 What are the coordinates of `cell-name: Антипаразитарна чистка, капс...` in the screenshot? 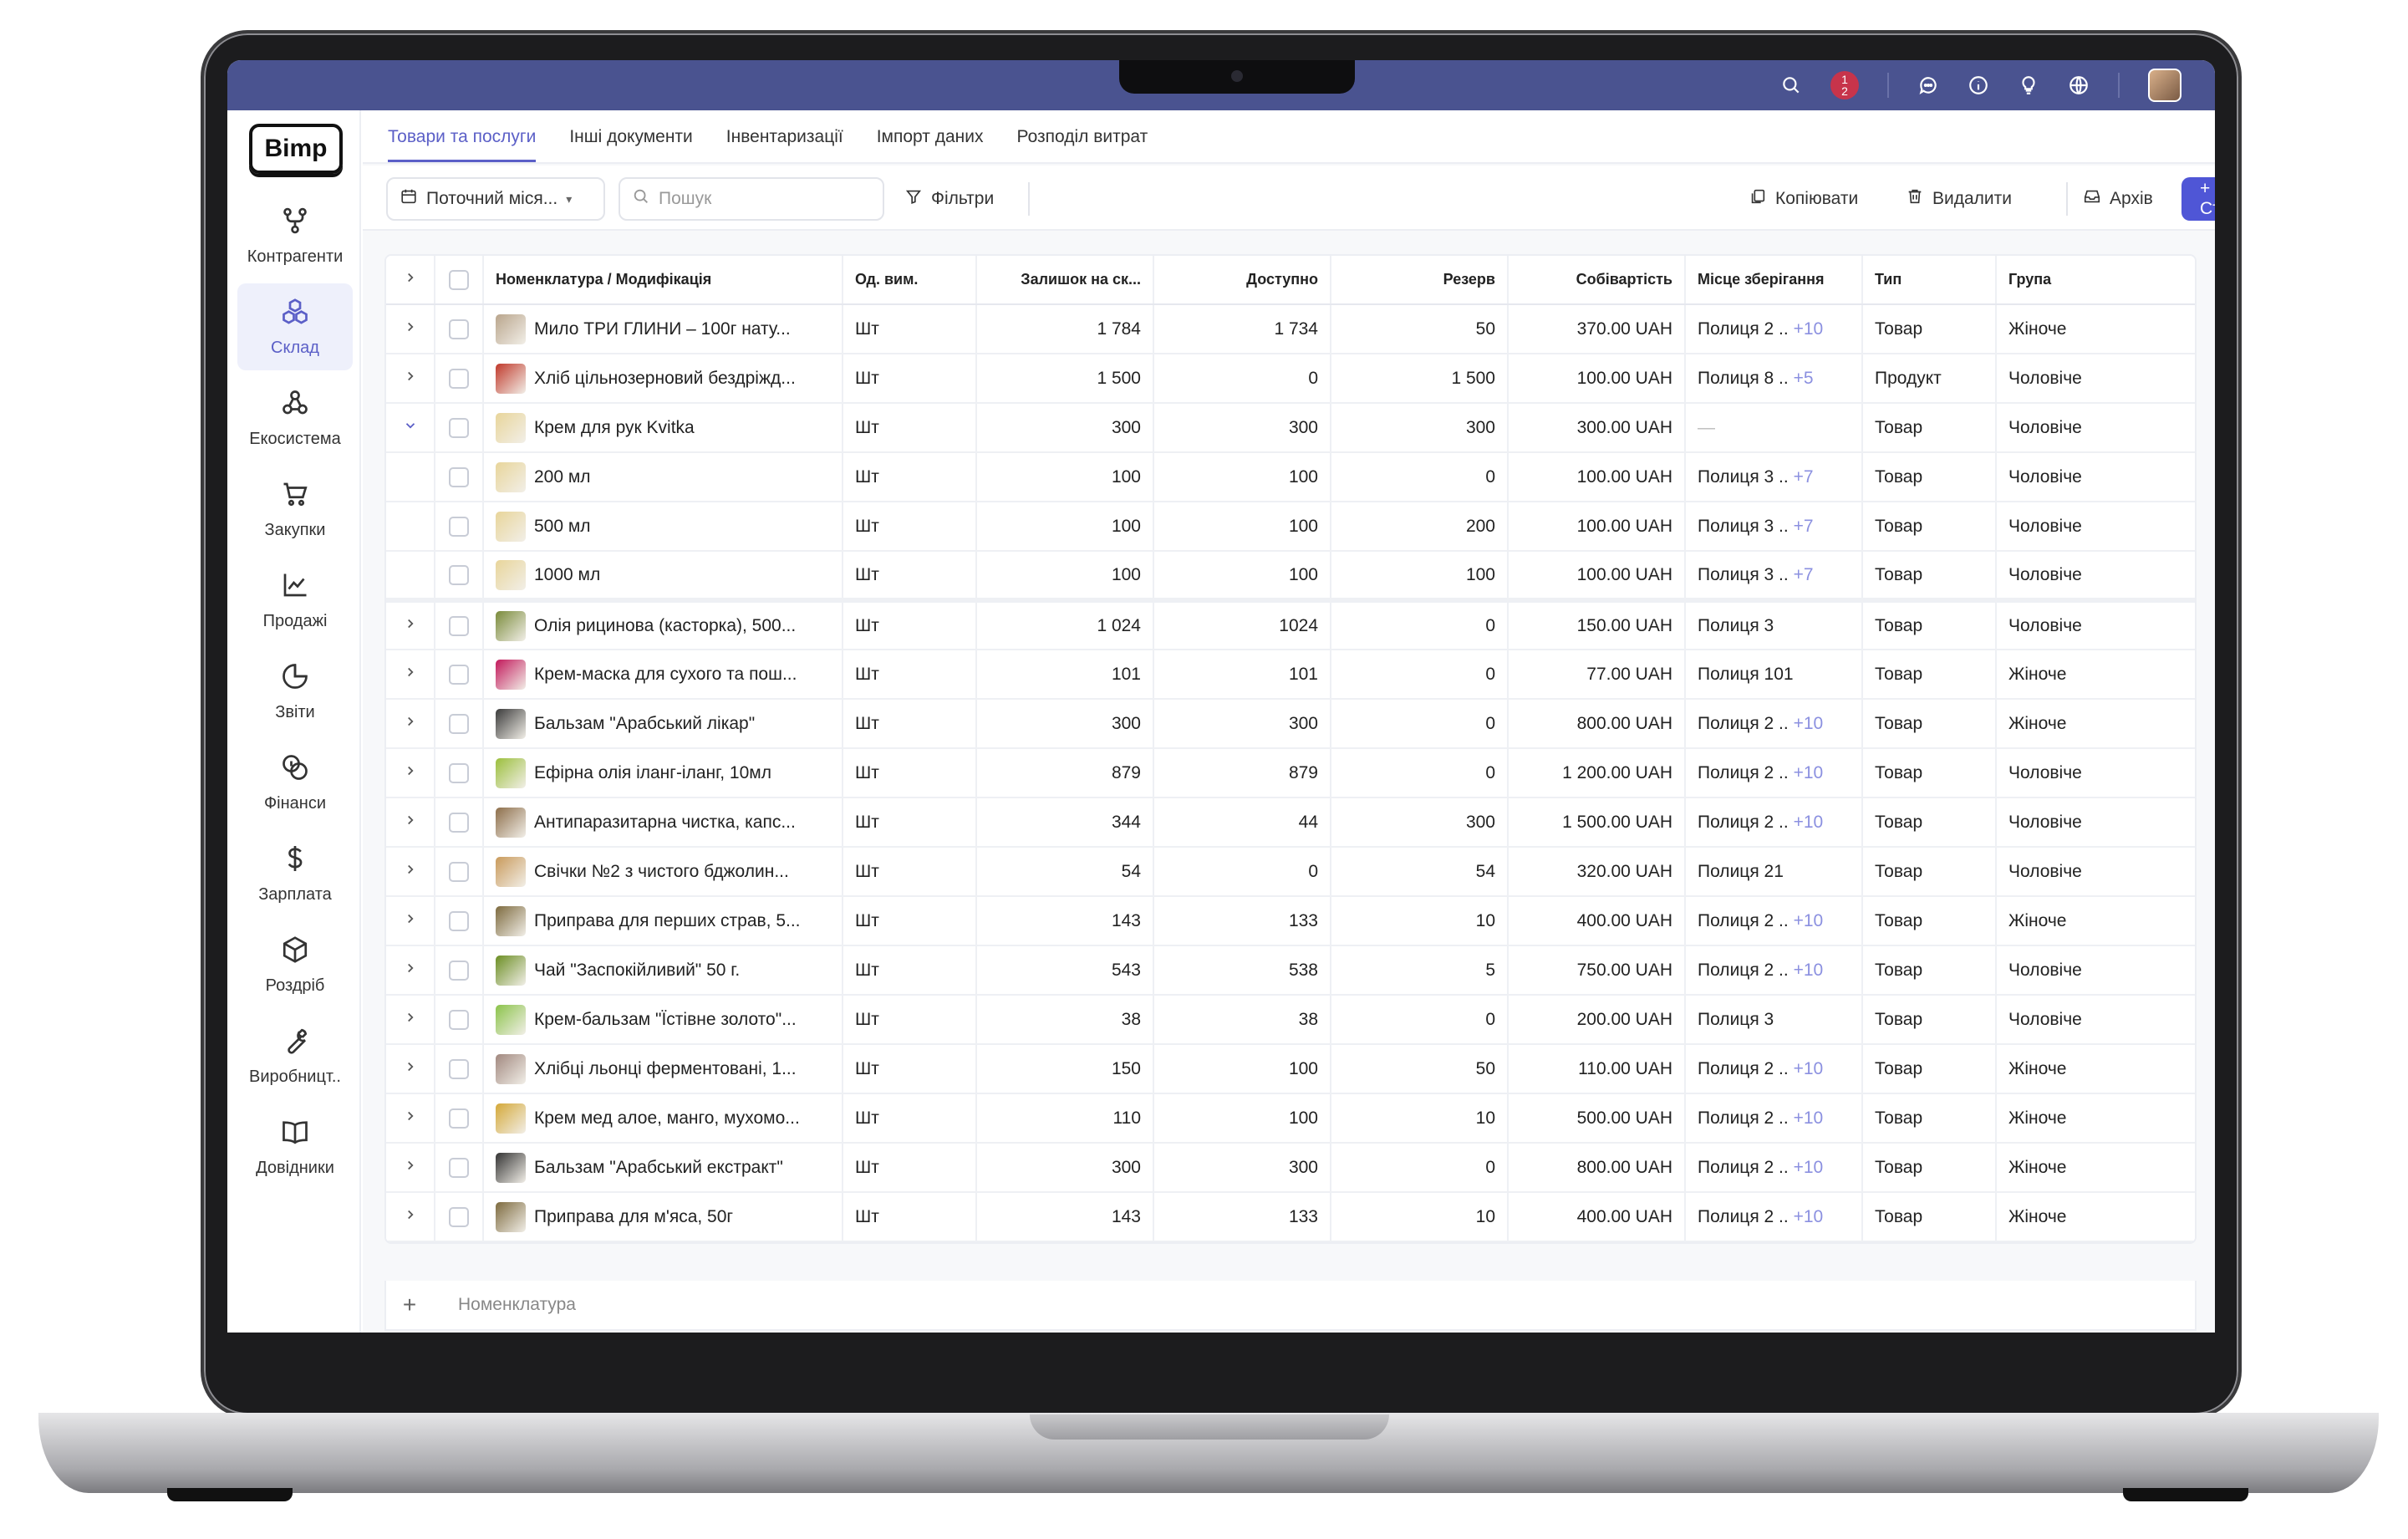 It's located at (663, 823).